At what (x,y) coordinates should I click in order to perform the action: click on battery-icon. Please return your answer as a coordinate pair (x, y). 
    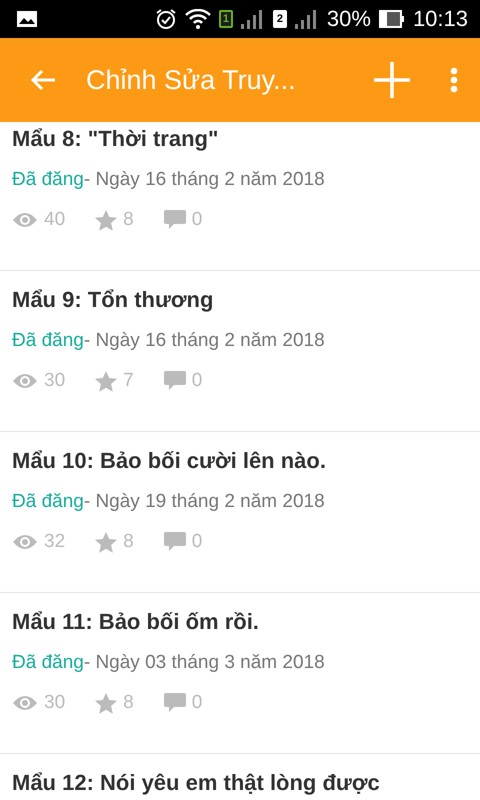
    Looking at the image, I should click on (391, 19).